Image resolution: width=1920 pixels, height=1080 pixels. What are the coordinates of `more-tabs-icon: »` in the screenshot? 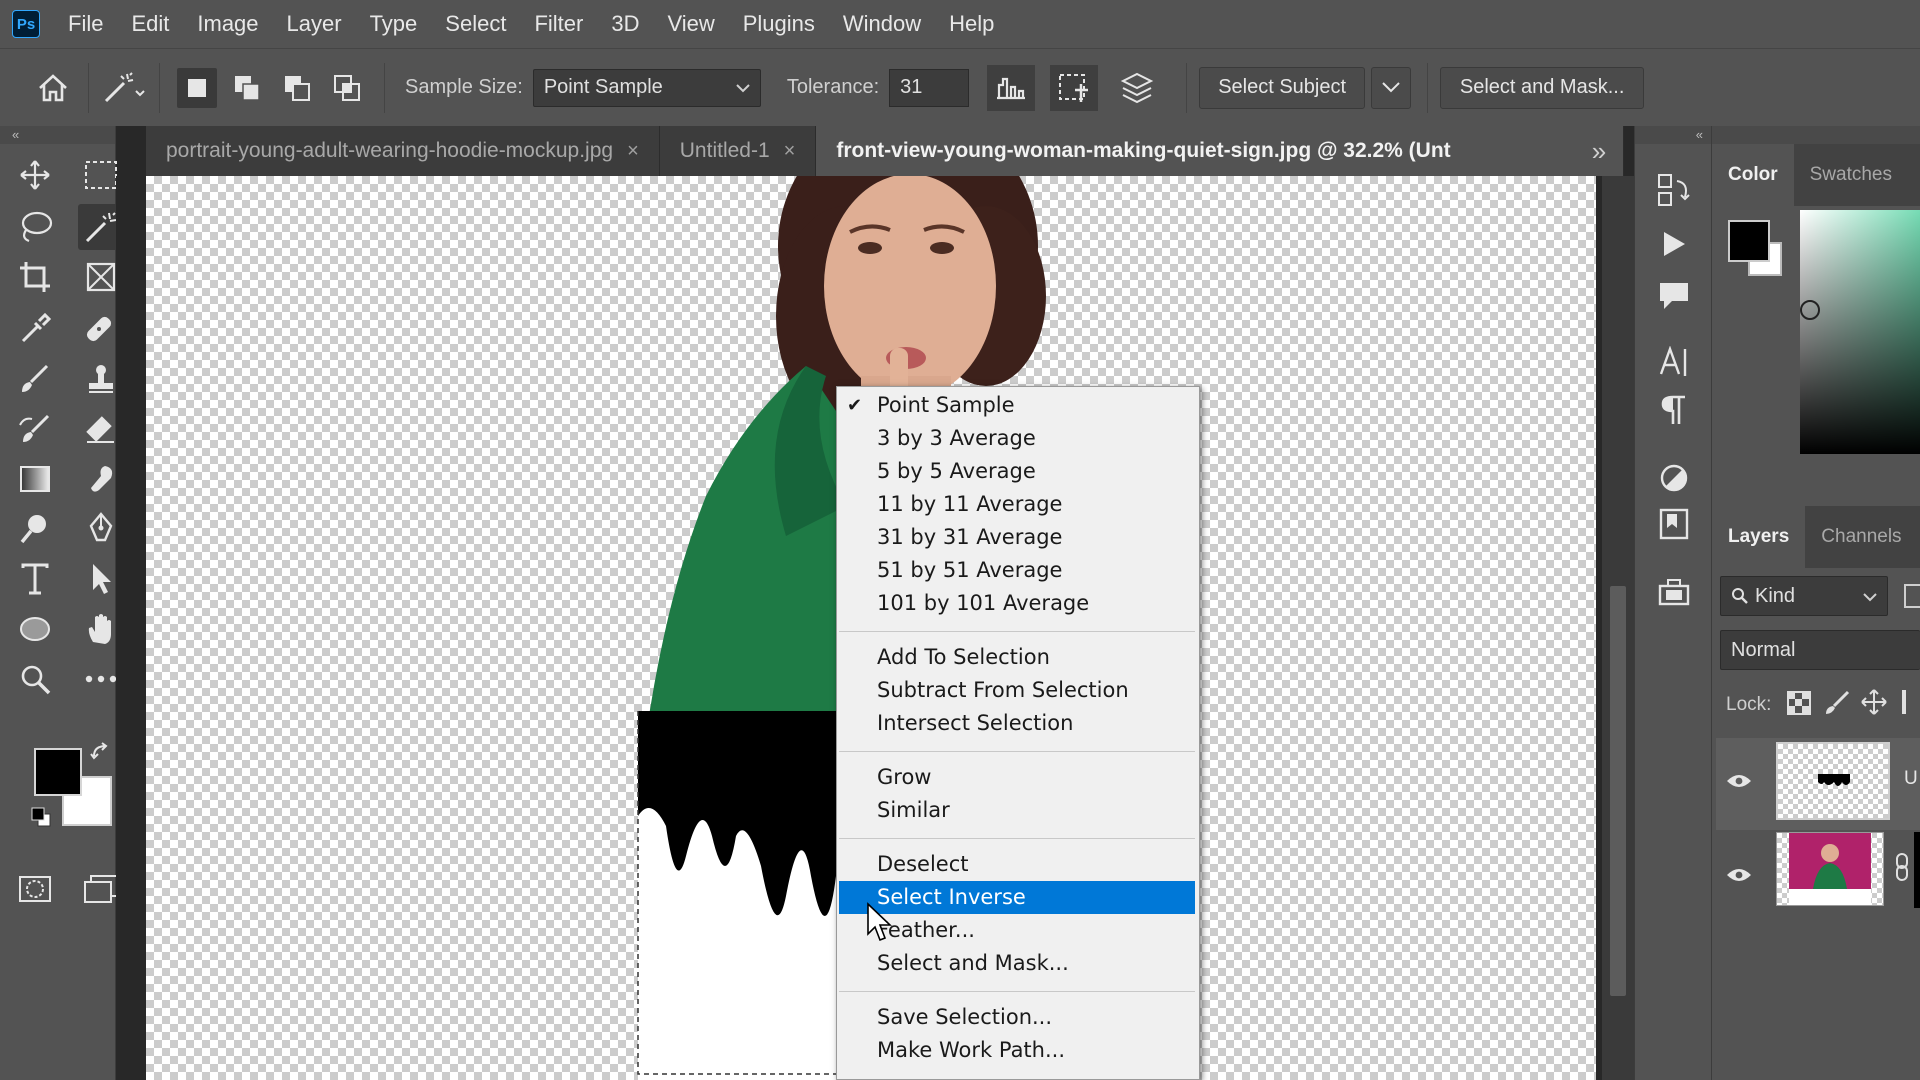 It's located at (1599, 151).